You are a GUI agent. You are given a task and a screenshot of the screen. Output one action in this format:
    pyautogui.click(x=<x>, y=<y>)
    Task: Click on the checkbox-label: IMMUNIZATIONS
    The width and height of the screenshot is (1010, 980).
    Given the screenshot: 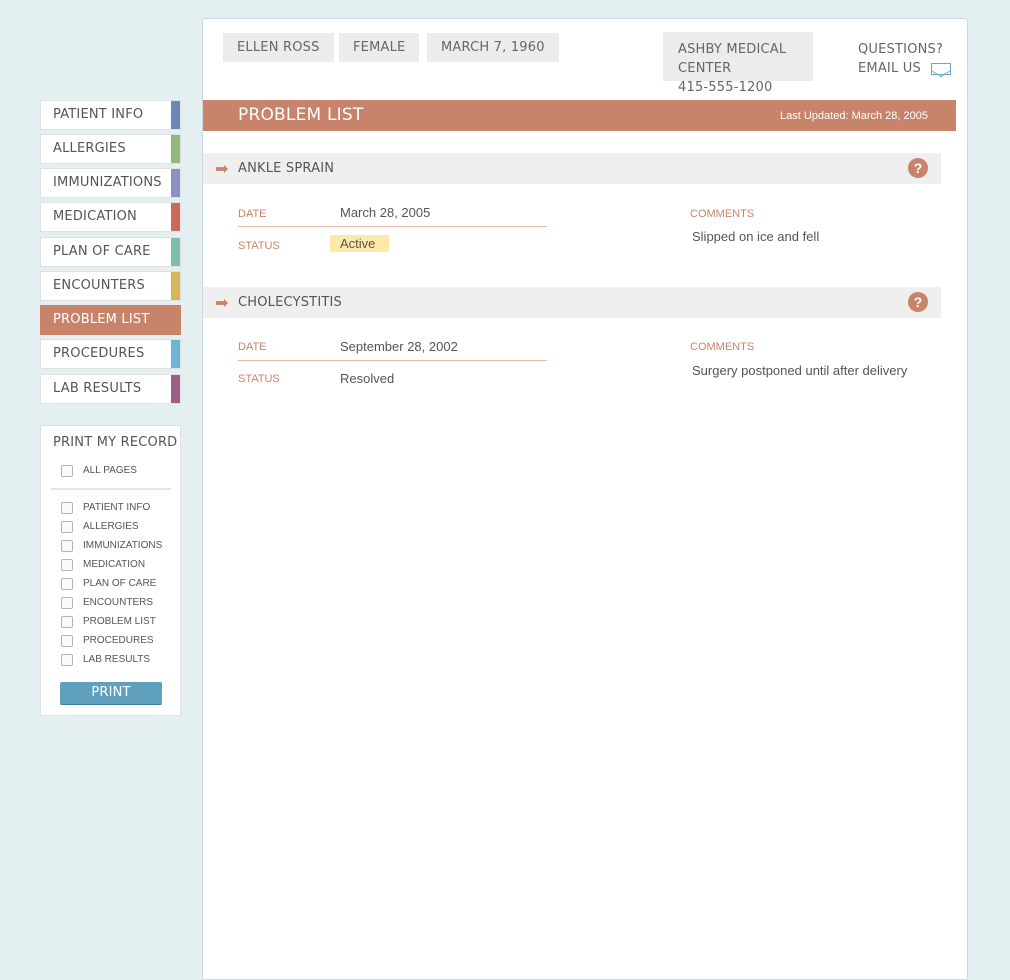 What is the action you would take?
    pyautogui.click(x=123, y=545)
    